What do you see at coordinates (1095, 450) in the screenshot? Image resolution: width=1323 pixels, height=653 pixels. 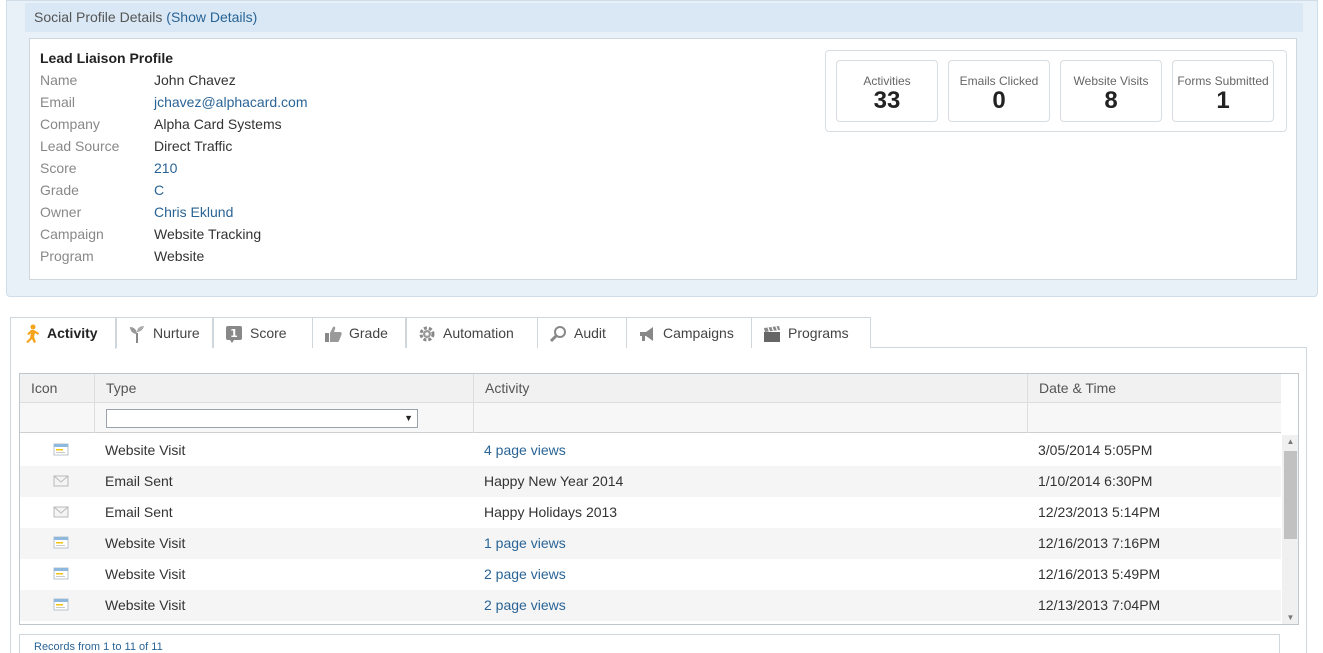 I see `row-date: 3/05/2014 5:05PM` at bounding box center [1095, 450].